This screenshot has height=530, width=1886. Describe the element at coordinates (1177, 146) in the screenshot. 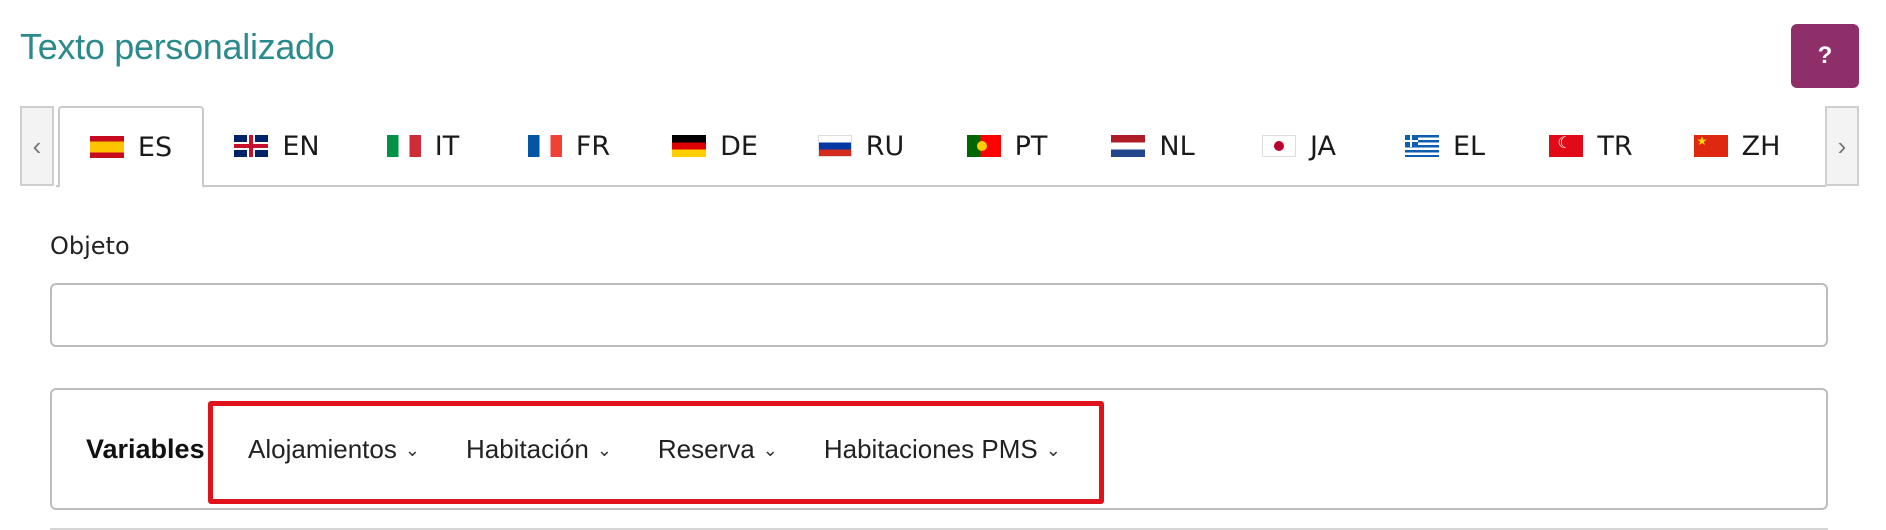

I see `tab-label: NL` at that location.